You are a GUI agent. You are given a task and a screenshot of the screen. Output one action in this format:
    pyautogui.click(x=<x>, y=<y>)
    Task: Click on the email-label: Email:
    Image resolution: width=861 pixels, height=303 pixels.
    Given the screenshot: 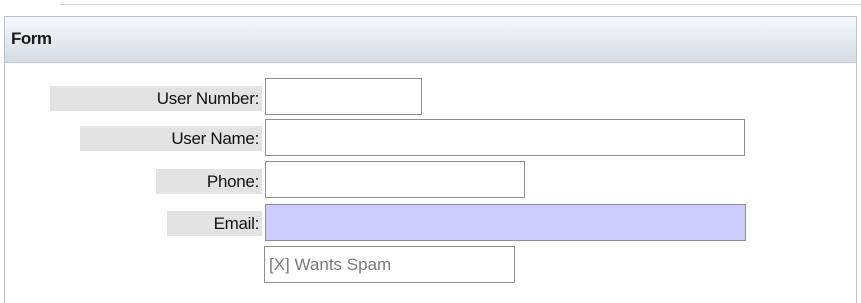 What is the action you would take?
    pyautogui.click(x=214, y=223)
    